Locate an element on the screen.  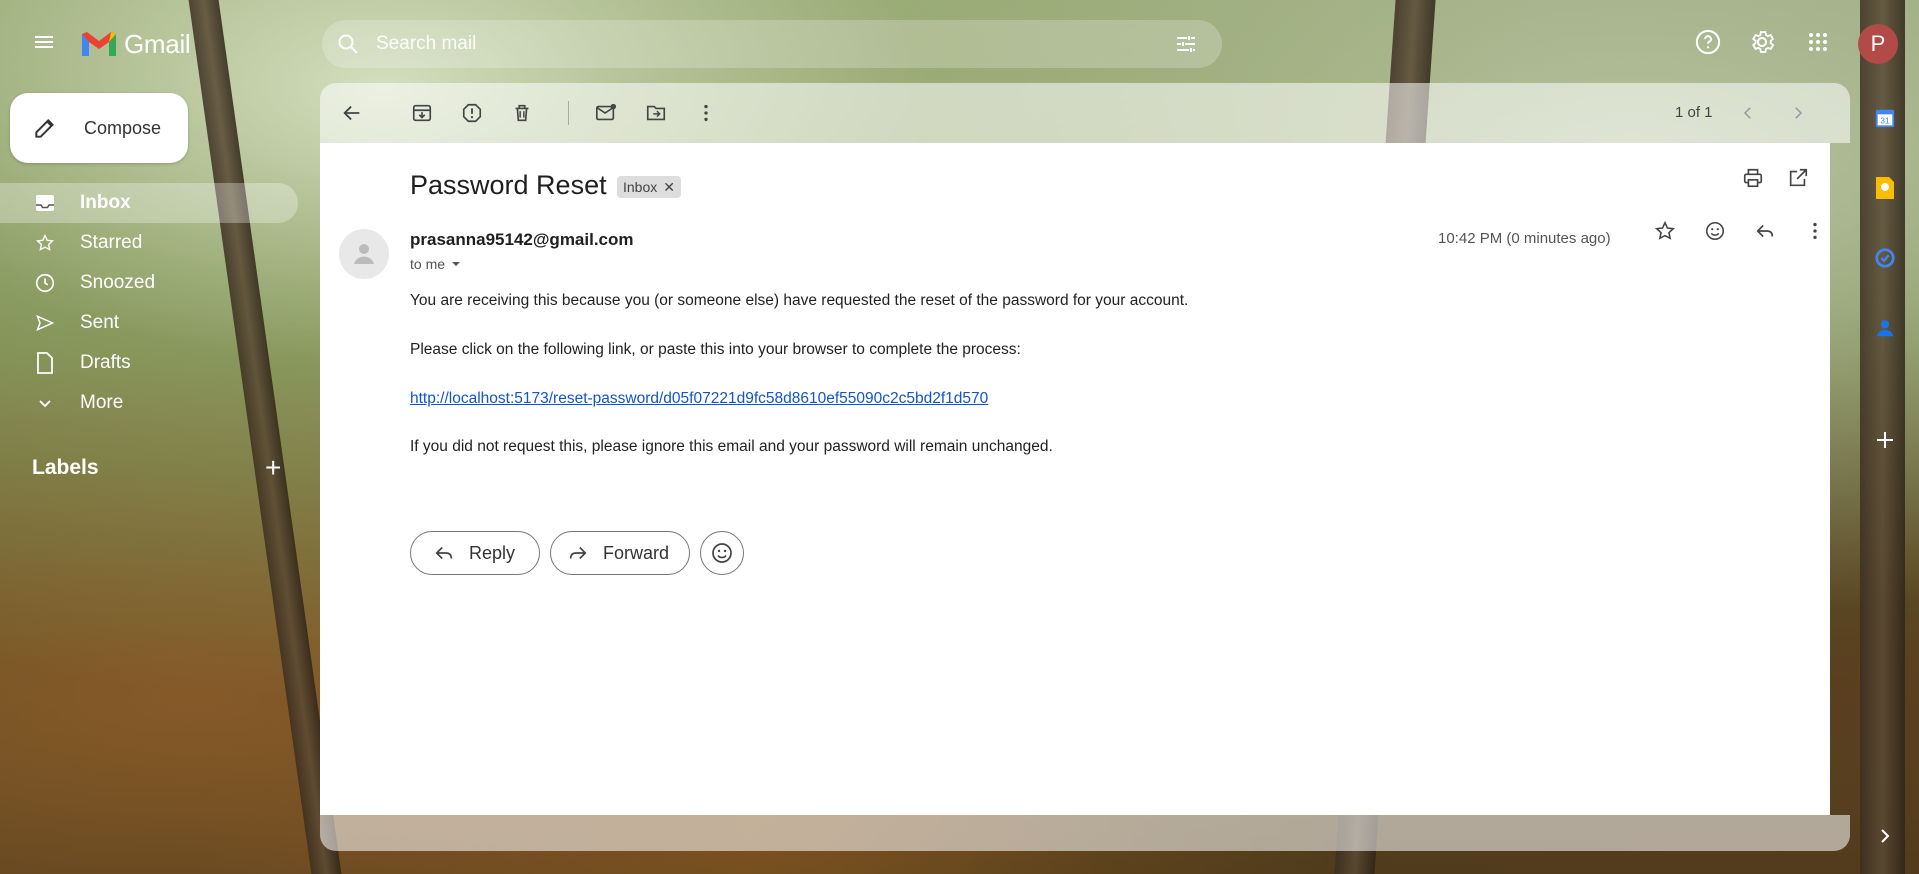
help-icon is located at coordinates (1708, 42).